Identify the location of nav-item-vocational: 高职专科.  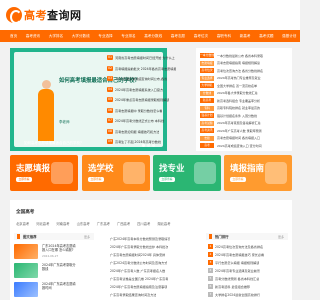
(224, 36).